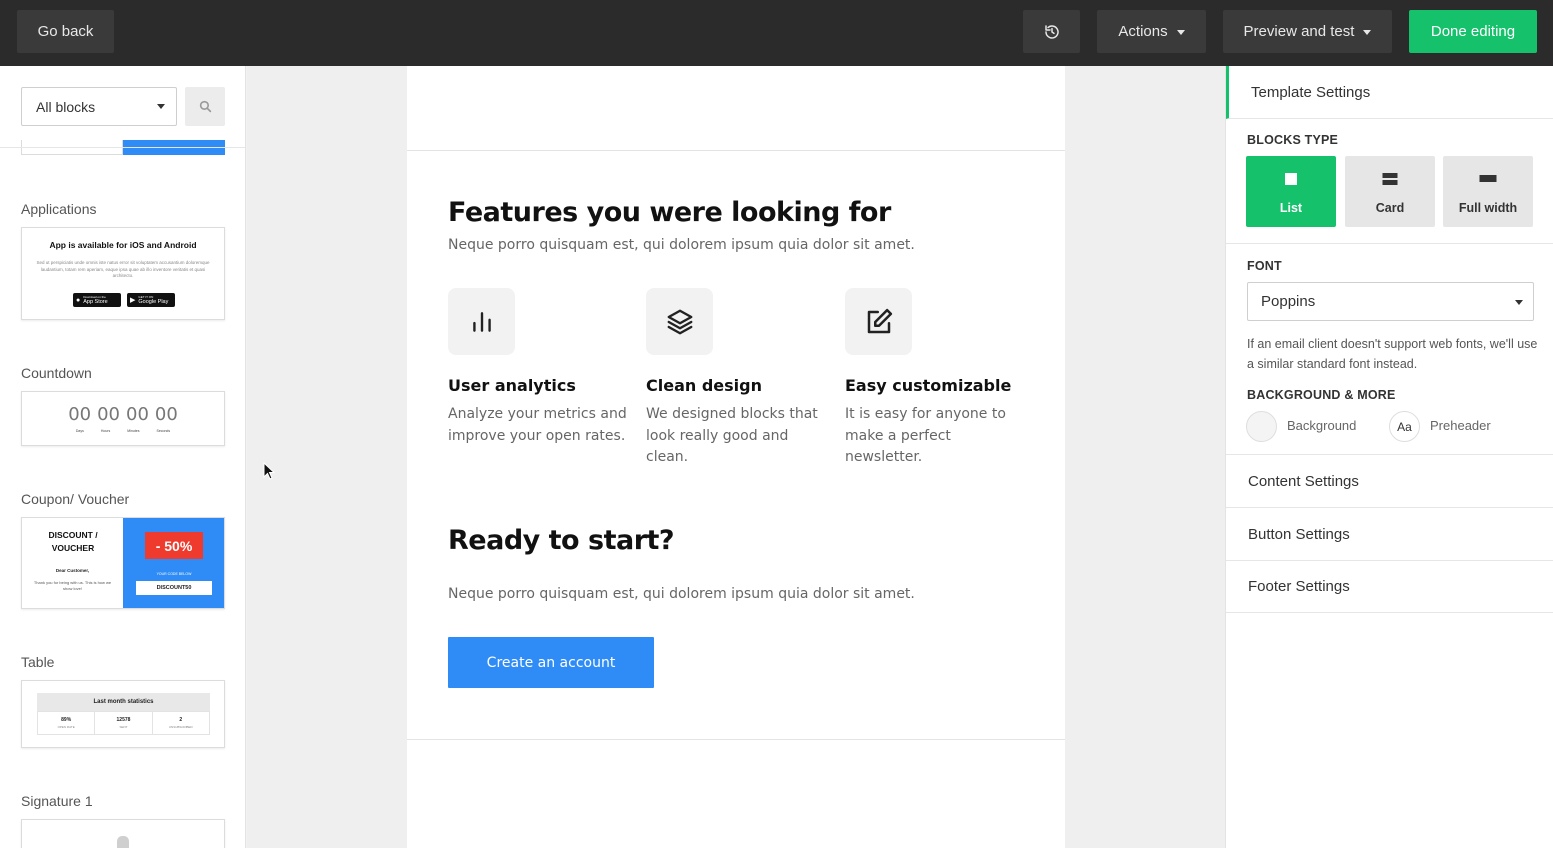 This screenshot has height=848, width=1553. I want to click on feature-title: User analytics, so click(512, 385).